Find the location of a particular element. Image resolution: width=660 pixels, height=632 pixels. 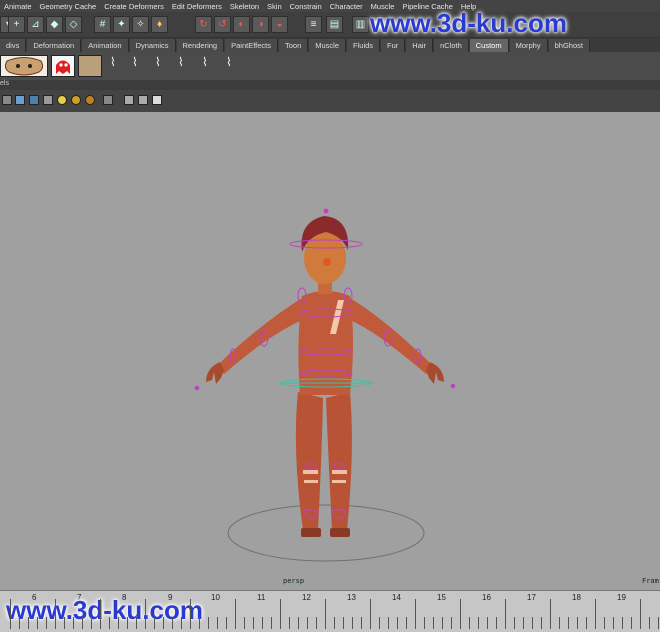

textured-icon is located at coordinates (34, 100).